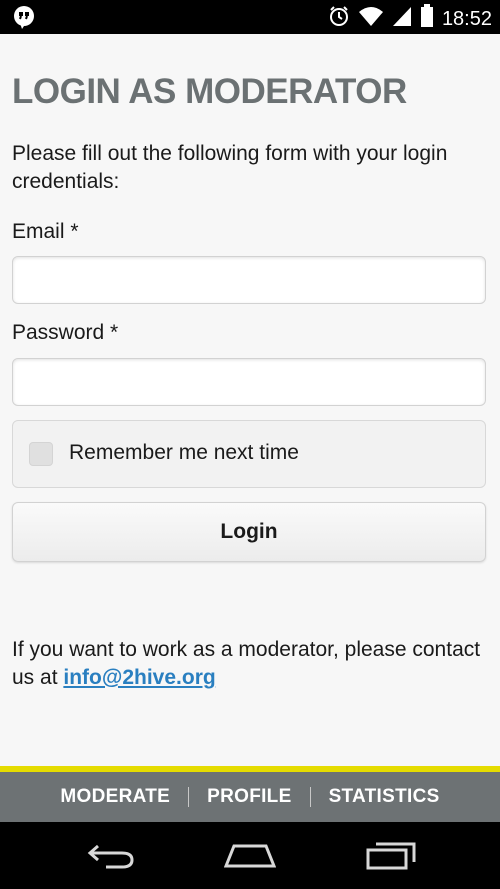 The image size is (500, 889). What do you see at coordinates (402, 18) in the screenshot?
I see `signal-icon` at bounding box center [402, 18].